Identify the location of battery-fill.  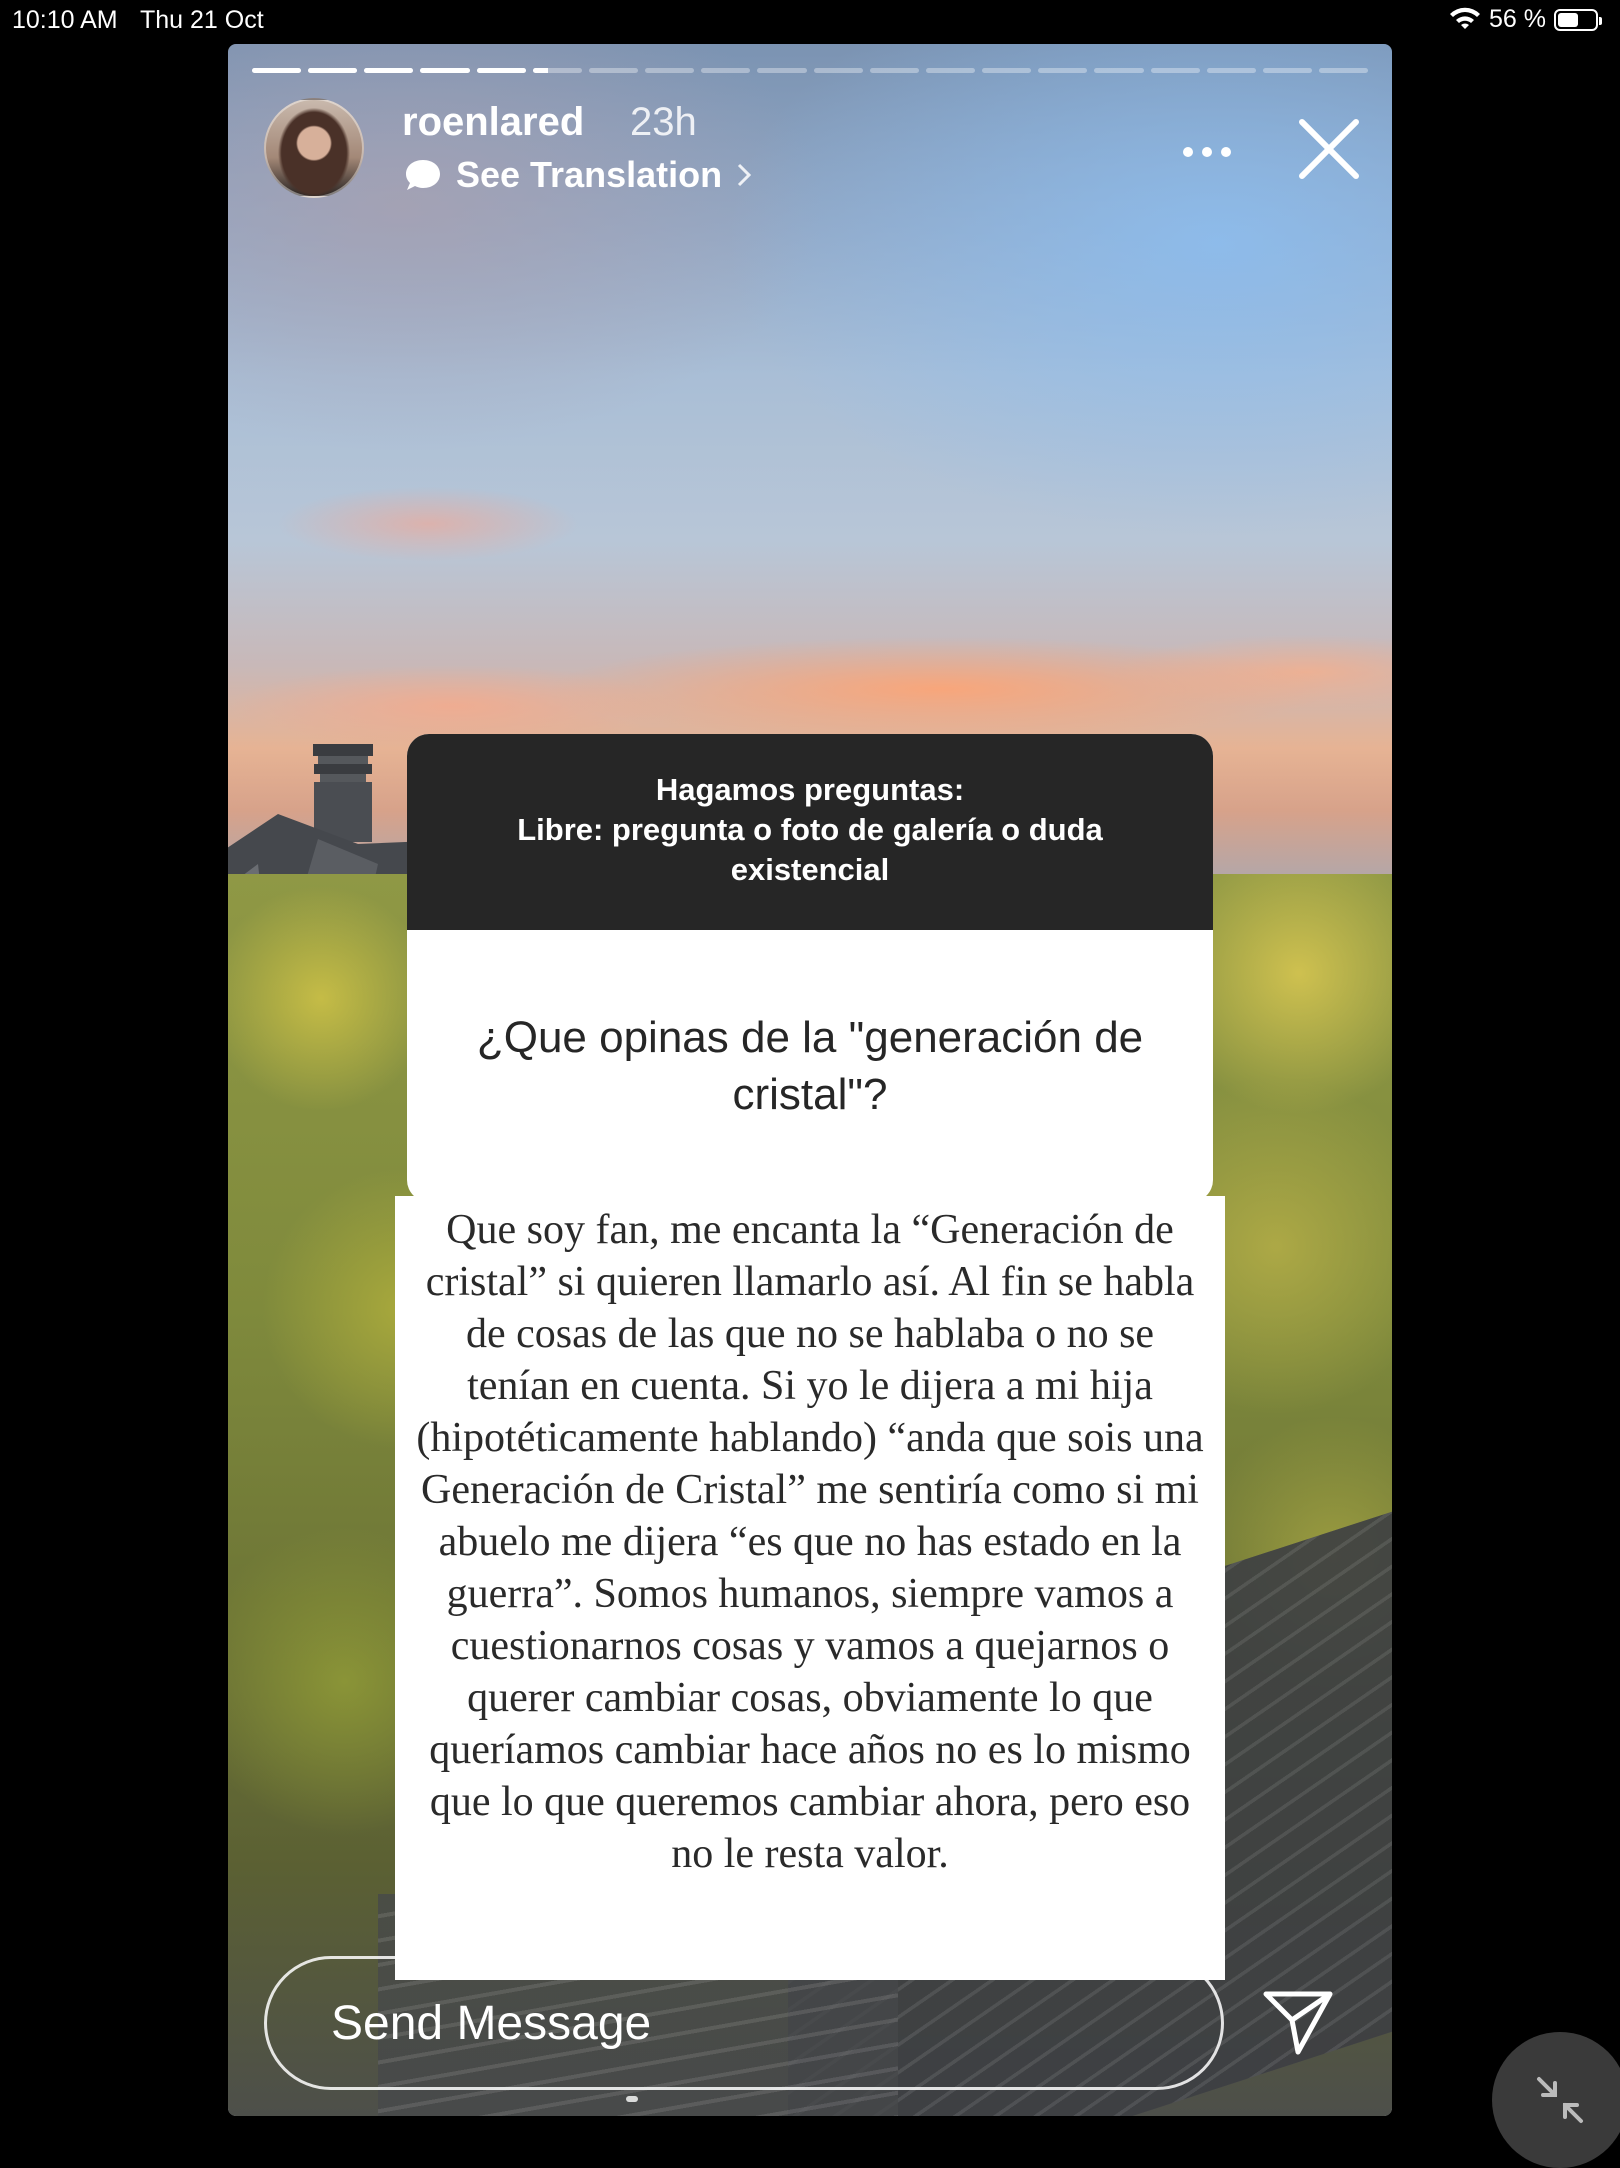
(1568, 19).